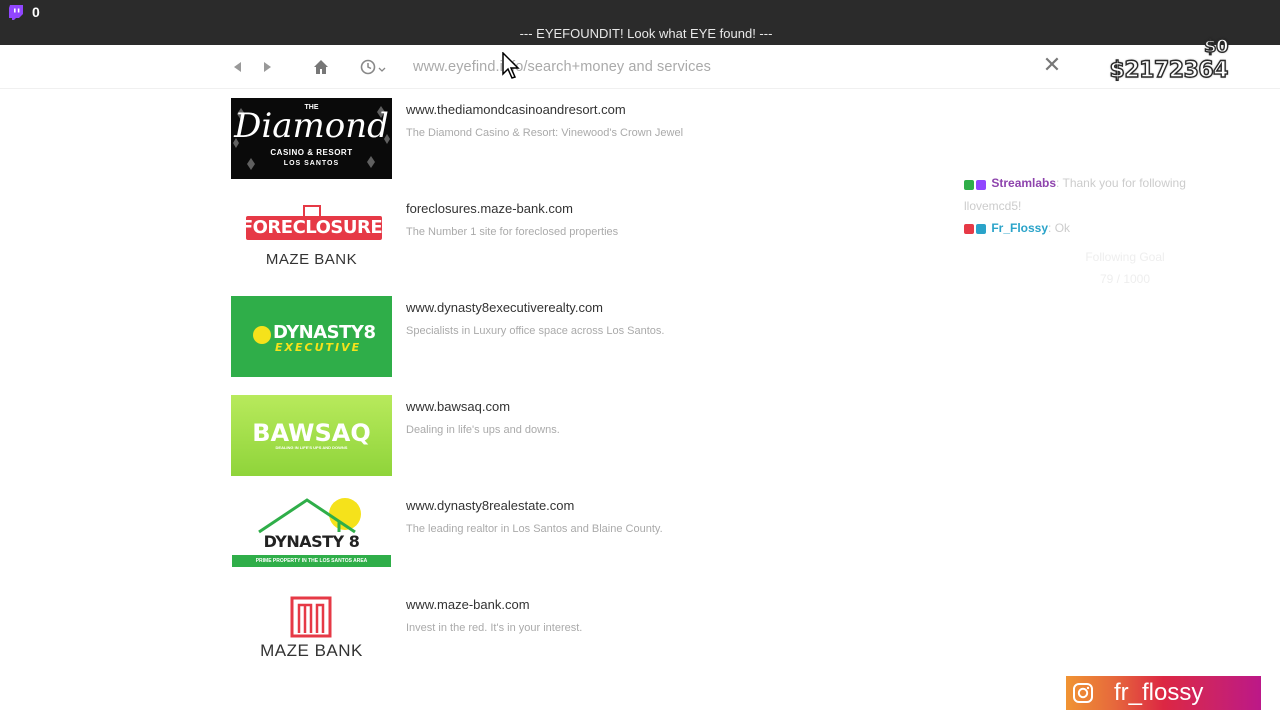  Describe the element at coordinates (969, 184) in the screenshot. I see `moderator-badge-icon` at that location.